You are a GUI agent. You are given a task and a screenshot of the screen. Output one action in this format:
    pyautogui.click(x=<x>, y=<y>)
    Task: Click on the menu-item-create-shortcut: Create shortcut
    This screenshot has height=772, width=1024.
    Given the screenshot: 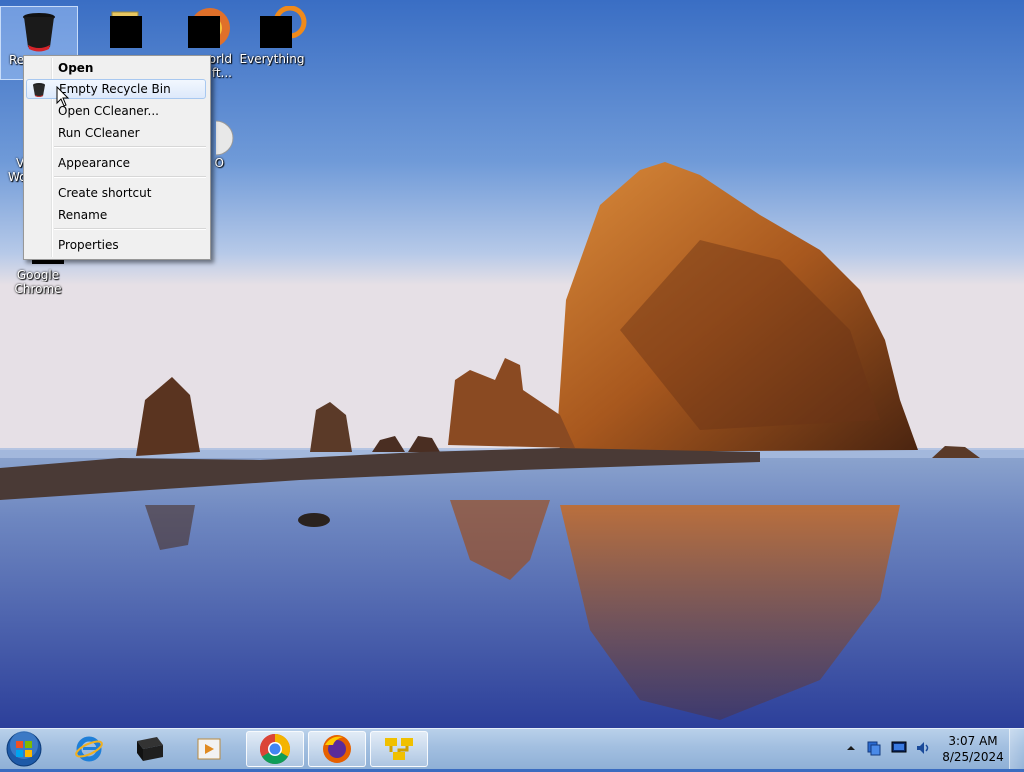 What is the action you would take?
    pyautogui.click(x=116, y=193)
    